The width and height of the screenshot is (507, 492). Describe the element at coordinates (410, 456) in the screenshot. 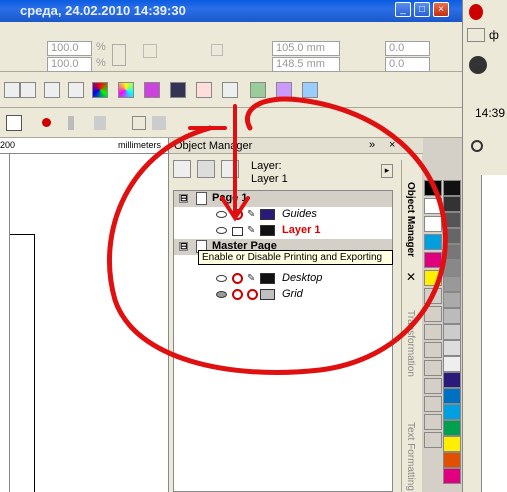

I see `tab-text-formatting: Text Formatting` at that location.